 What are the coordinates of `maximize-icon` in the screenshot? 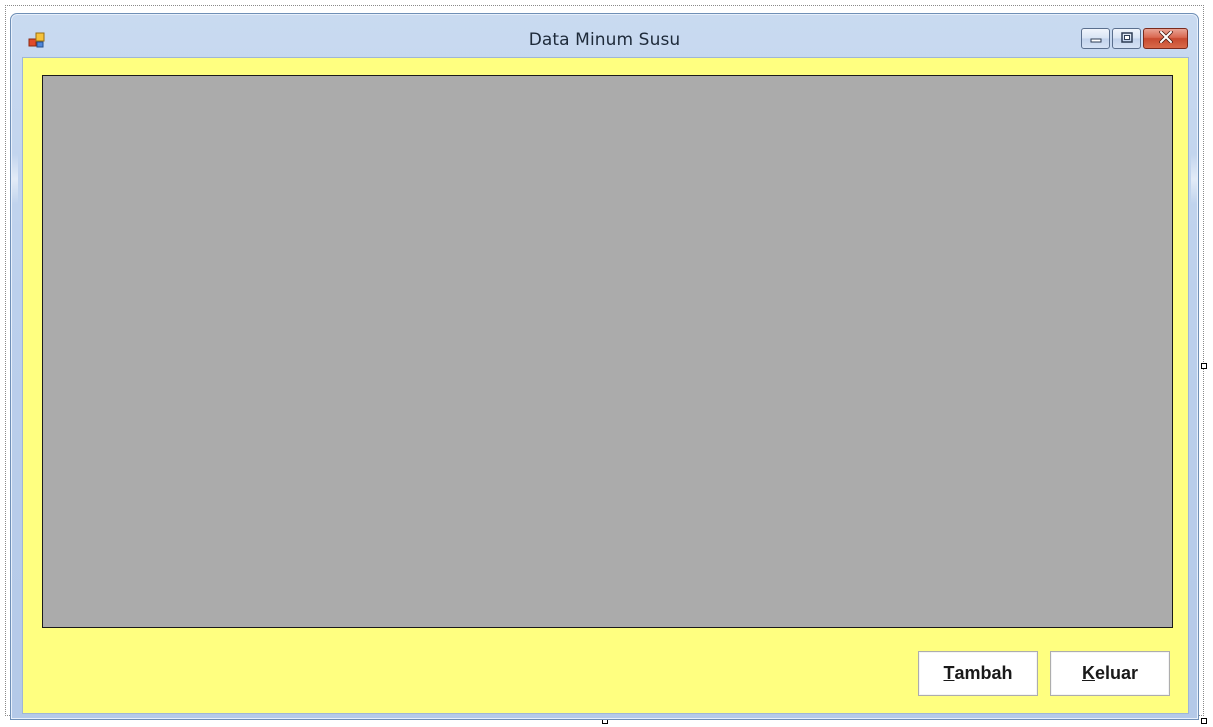 It's located at (1126, 39).